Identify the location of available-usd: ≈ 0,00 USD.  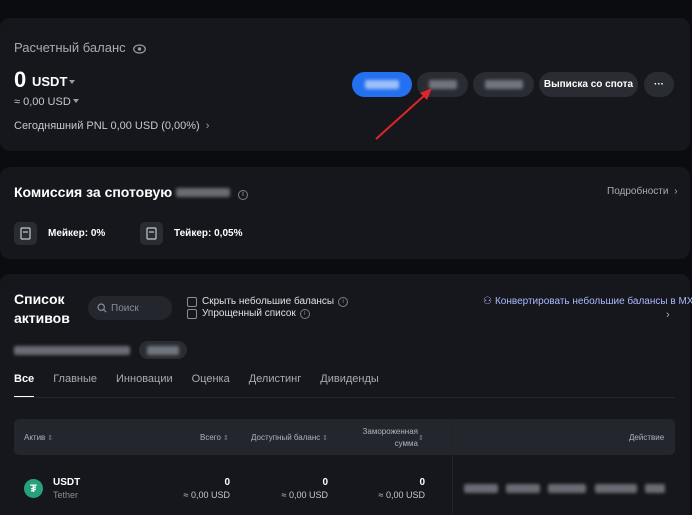
(304, 495).